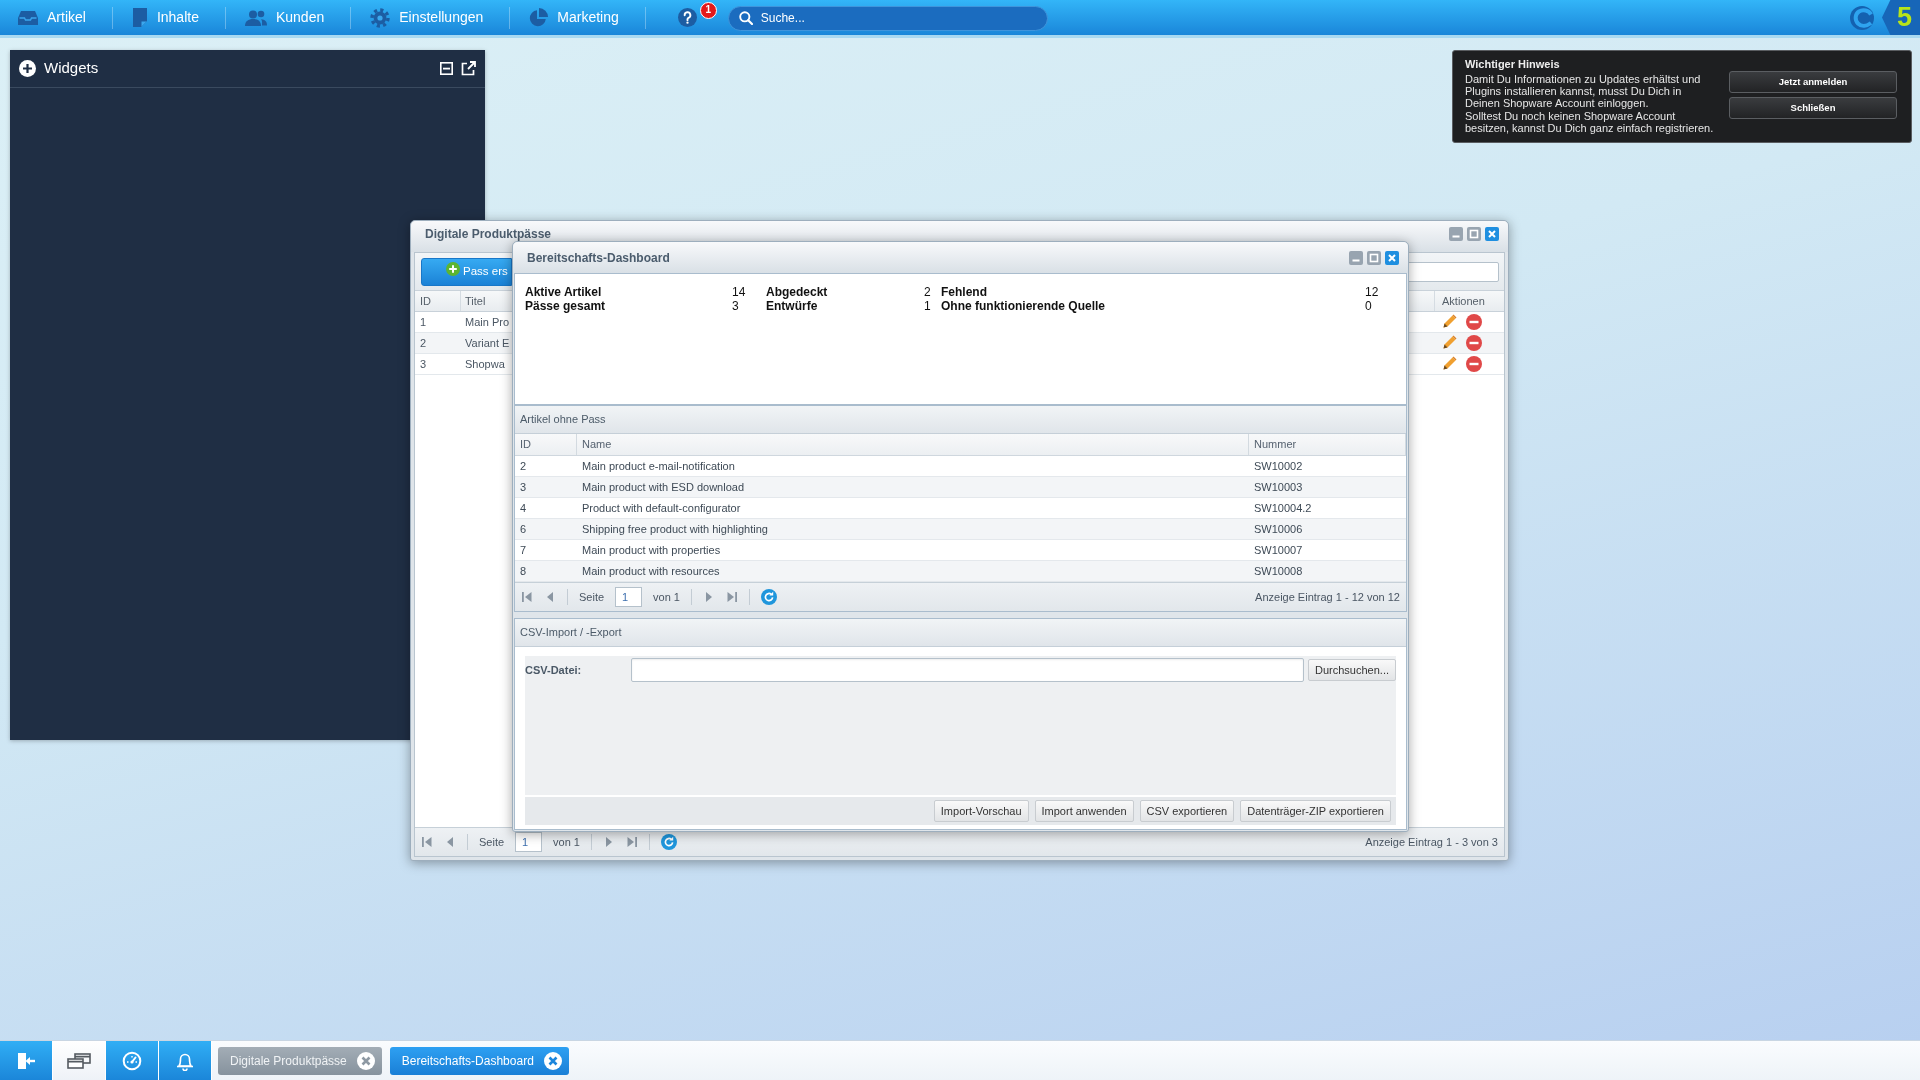 The width and height of the screenshot is (1920, 1080). Describe the element at coordinates (913, 571) in the screenshot. I see `table-cell: Main product with resources` at that location.